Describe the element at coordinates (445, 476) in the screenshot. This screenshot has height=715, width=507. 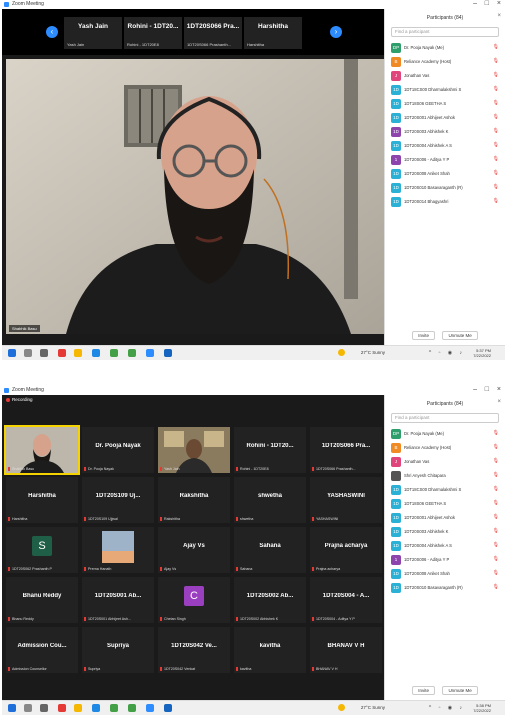
I see `participant-row: Shri Anyesh Chitapara 🎙` at that location.